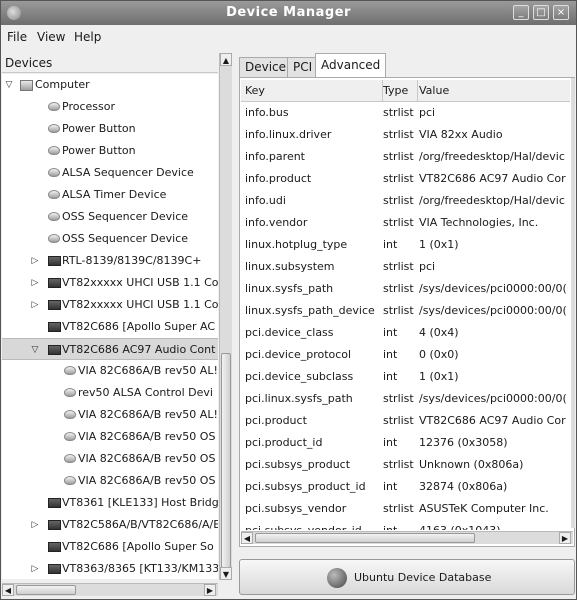 Image resolution: width=577 pixels, height=600 pixels. I want to click on device-tree-vertical-scrollbar: ▲ ▼, so click(225, 316).